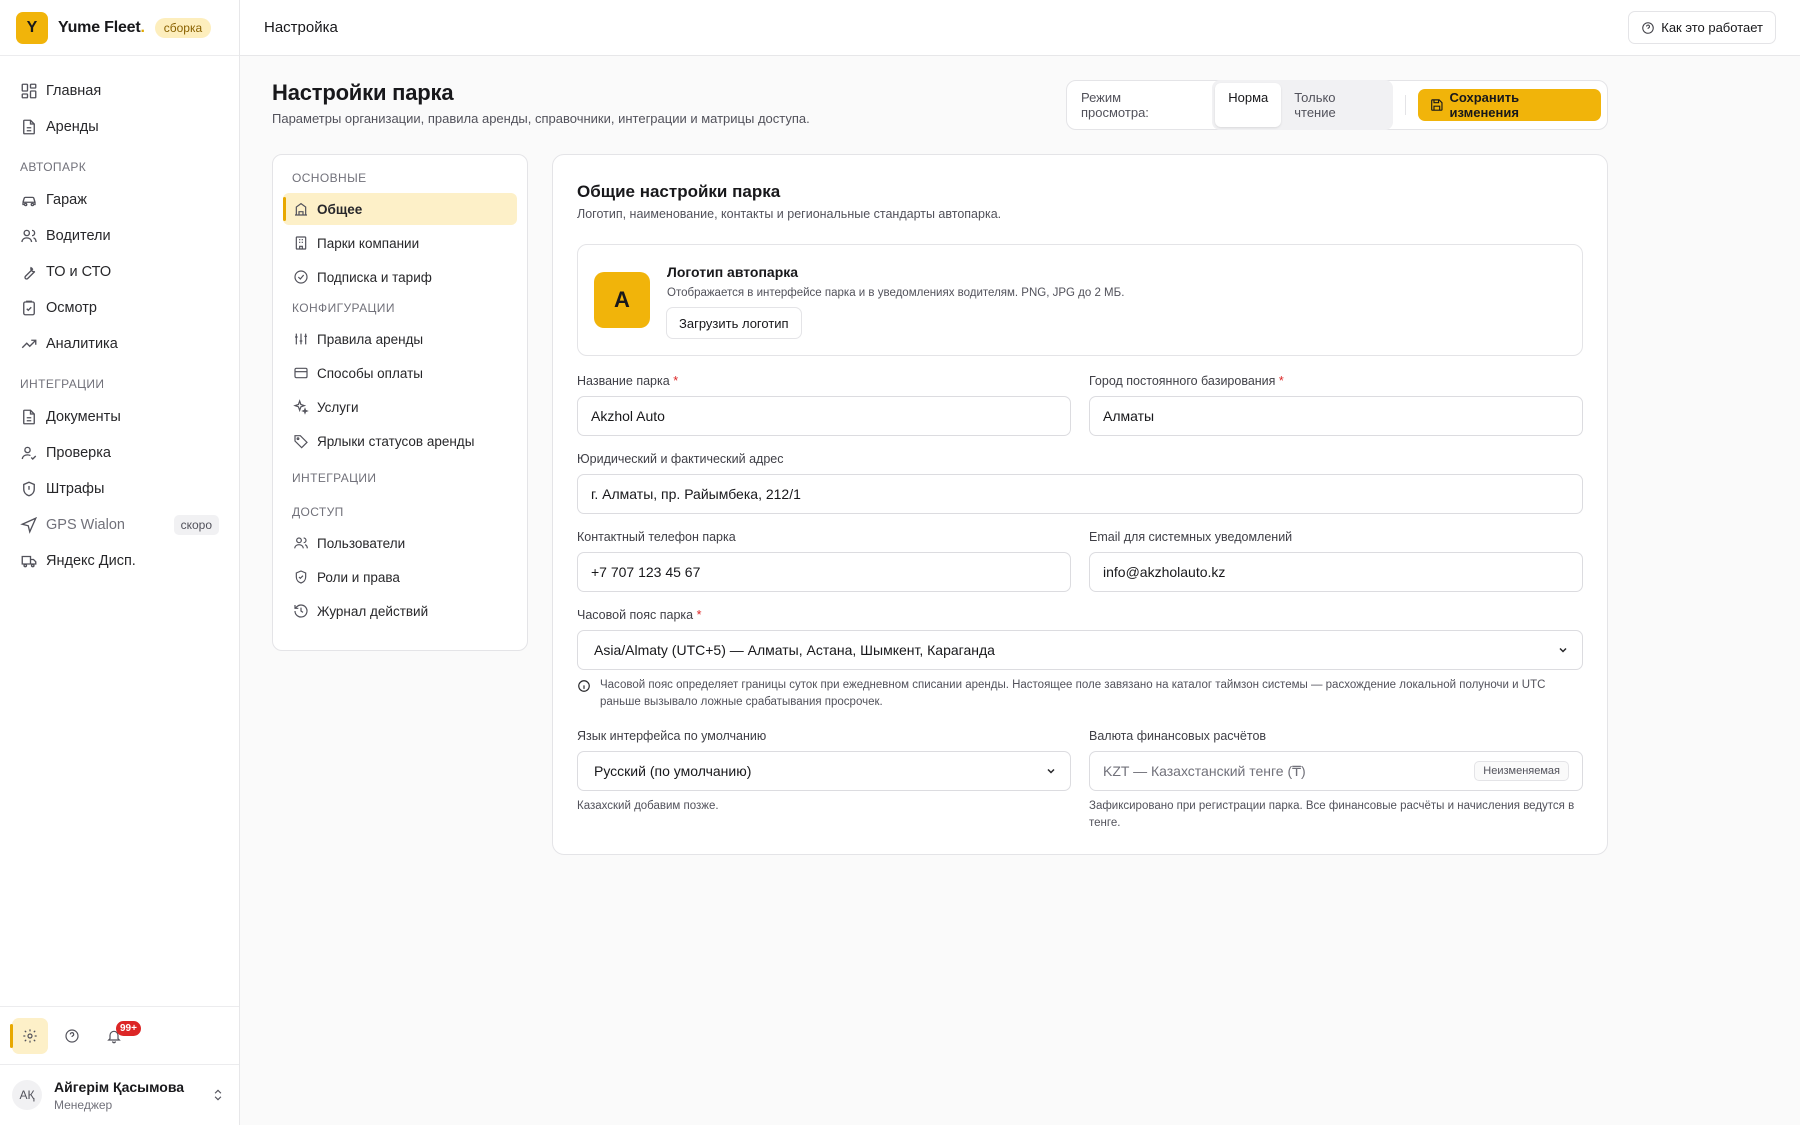 The image size is (1800, 1125). What do you see at coordinates (119, 91) in the screenshot?
I see `nav-item-home: Главная` at bounding box center [119, 91].